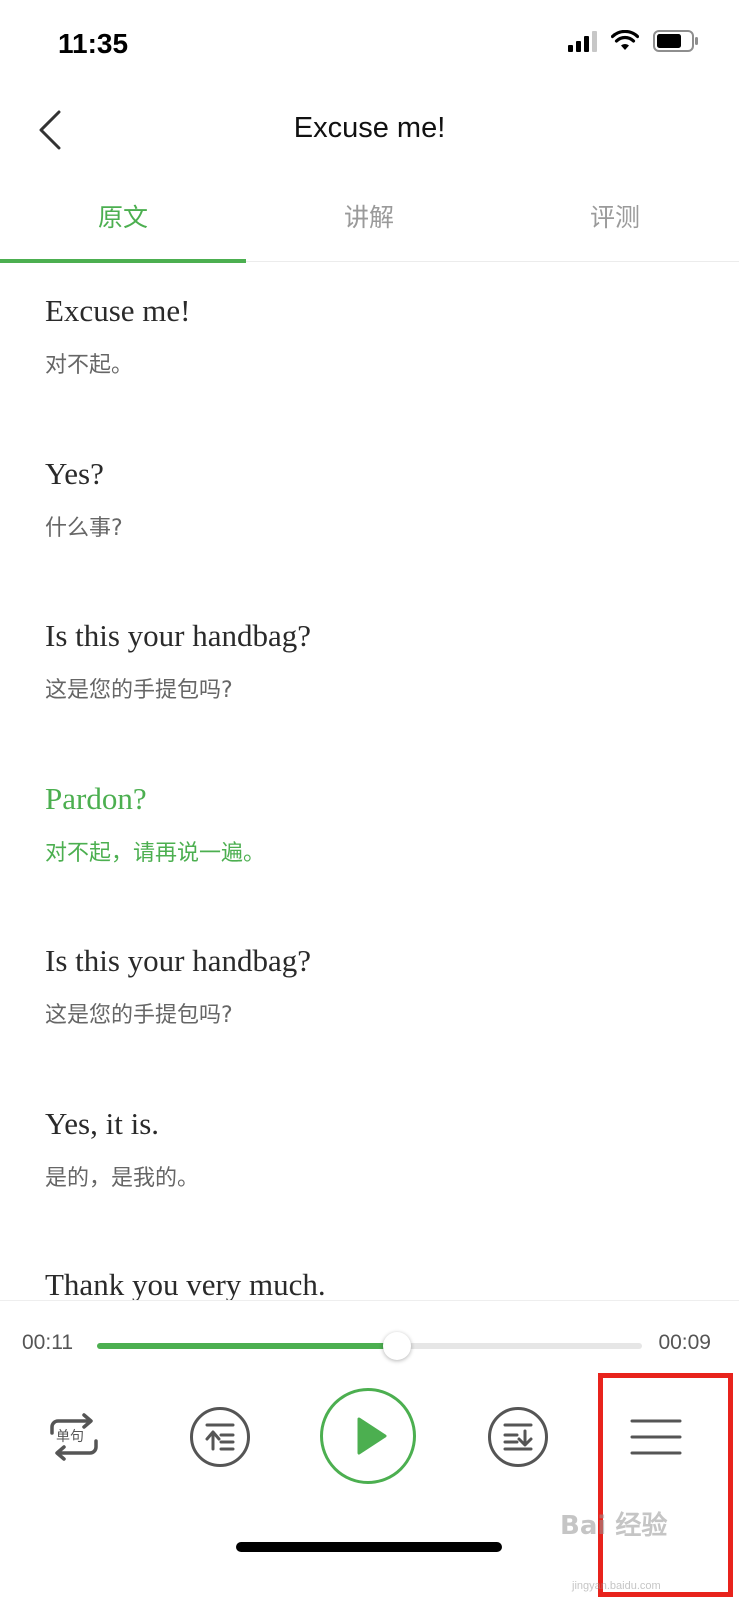 This screenshot has height=1600, width=739. Describe the element at coordinates (74, 473) in the screenshot. I see `sentence-english: Yes?` at that location.